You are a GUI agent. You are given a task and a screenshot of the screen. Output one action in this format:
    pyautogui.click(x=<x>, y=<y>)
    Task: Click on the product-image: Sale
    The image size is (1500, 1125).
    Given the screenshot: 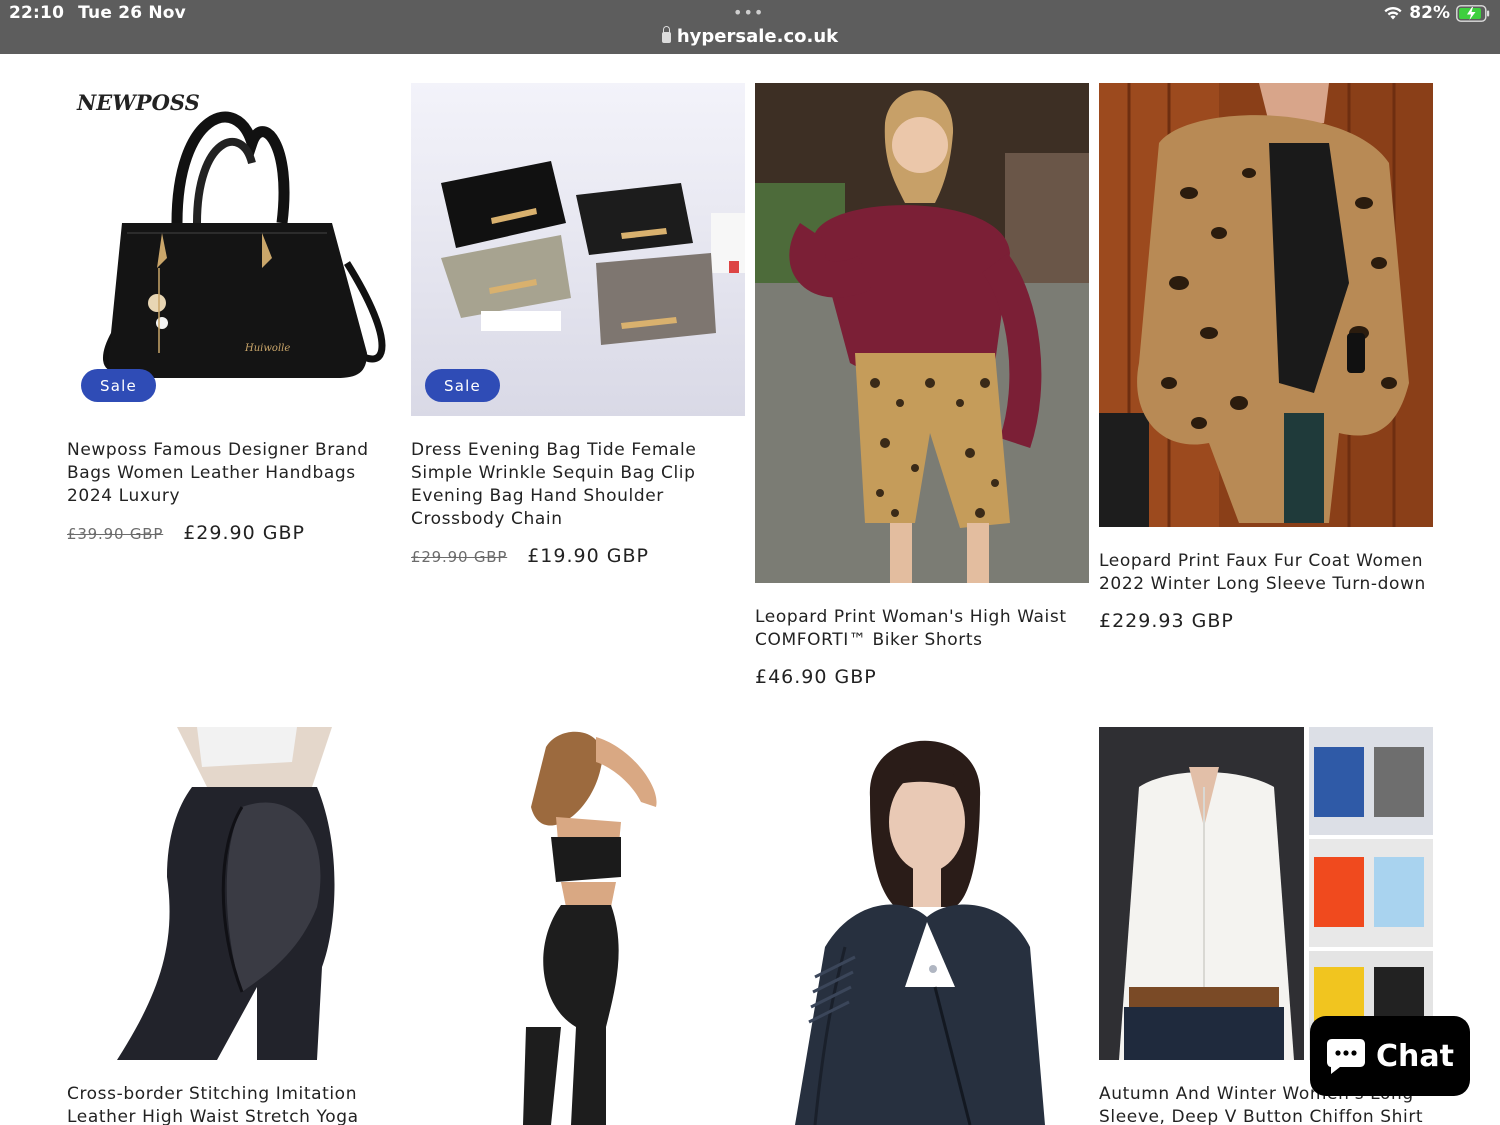 What is the action you would take?
    pyautogui.click(x=578, y=249)
    